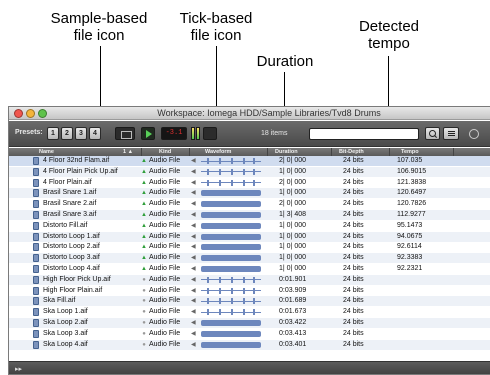  Describe the element at coordinates (133, 152) in the screenshot. I see `column-sort-header: 1 ▲` at that location.